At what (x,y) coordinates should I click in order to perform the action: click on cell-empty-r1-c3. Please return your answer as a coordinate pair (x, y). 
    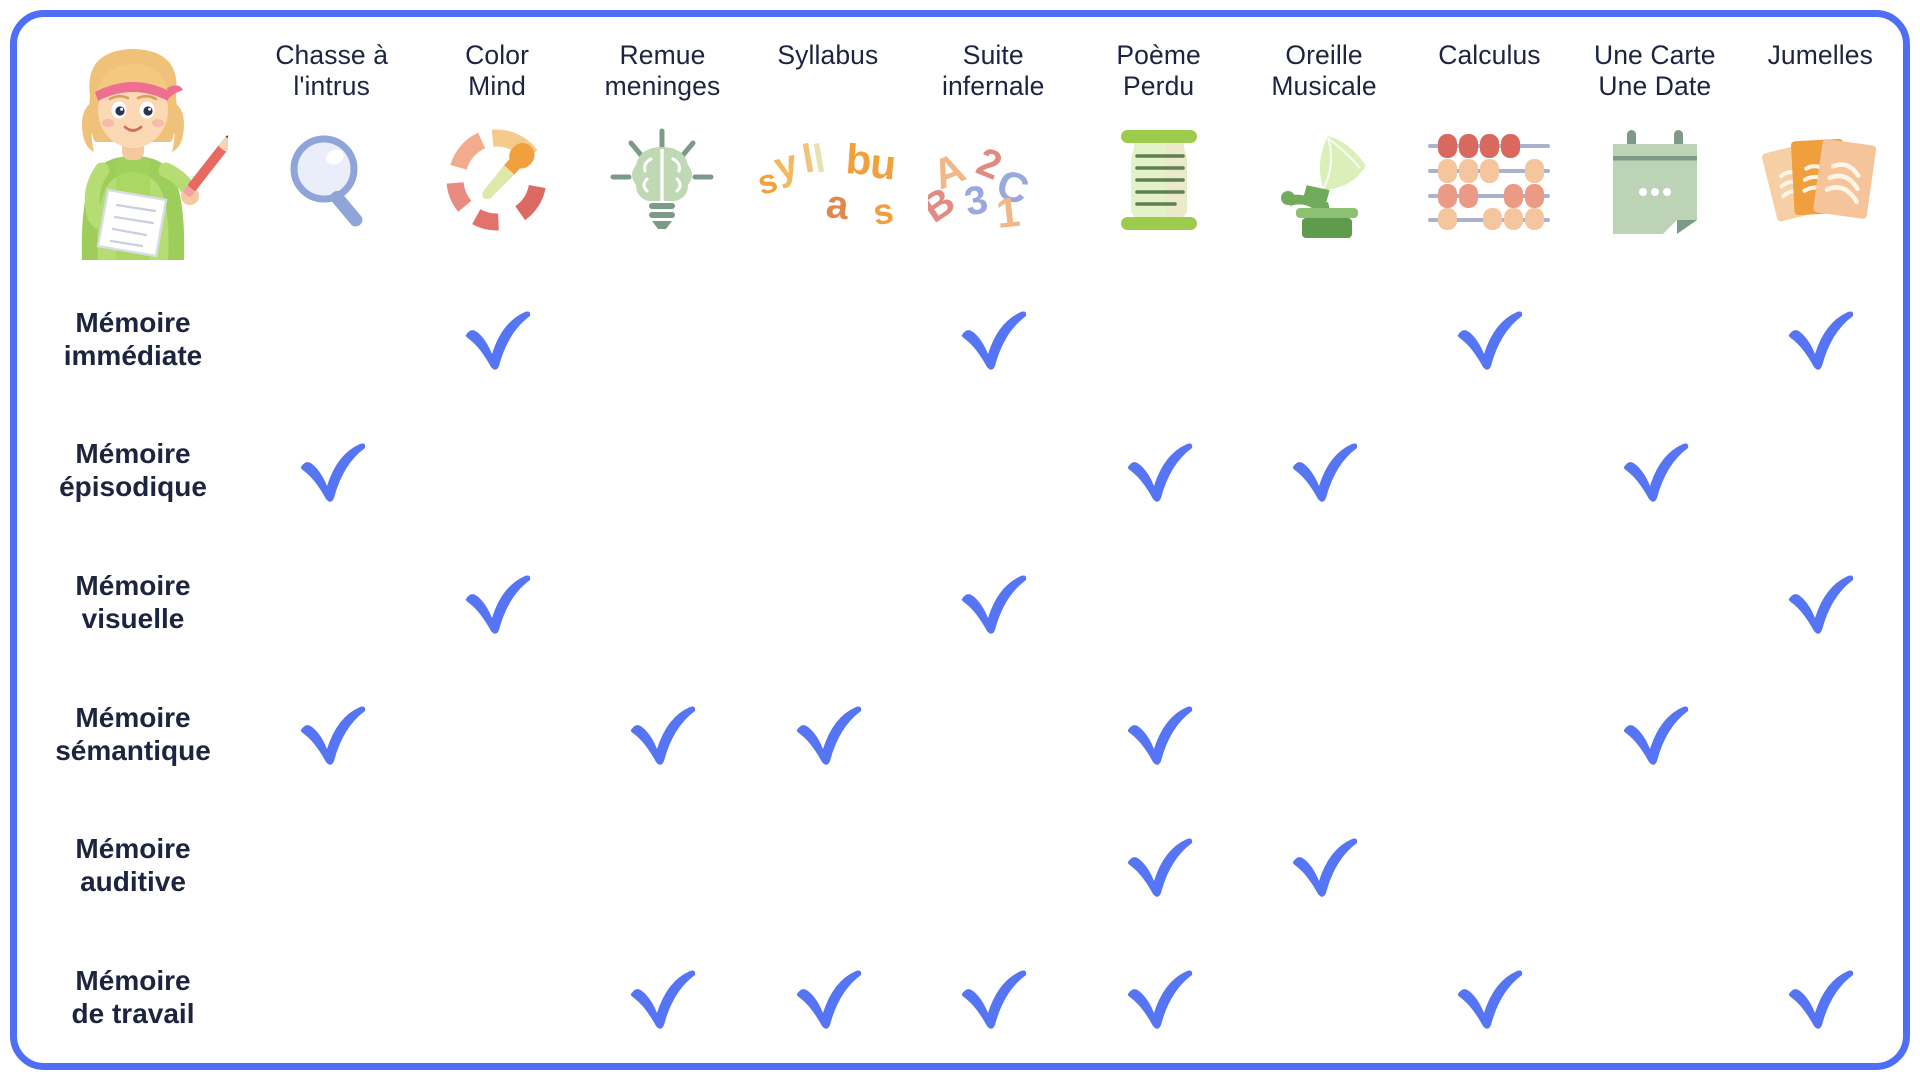
    Looking at the image, I should click on (827, 471).